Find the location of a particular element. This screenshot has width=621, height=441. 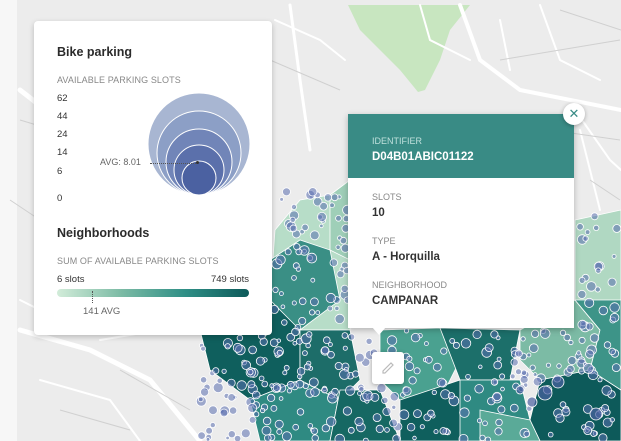

close-popup-button: ✕ is located at coordinates (574, 114).